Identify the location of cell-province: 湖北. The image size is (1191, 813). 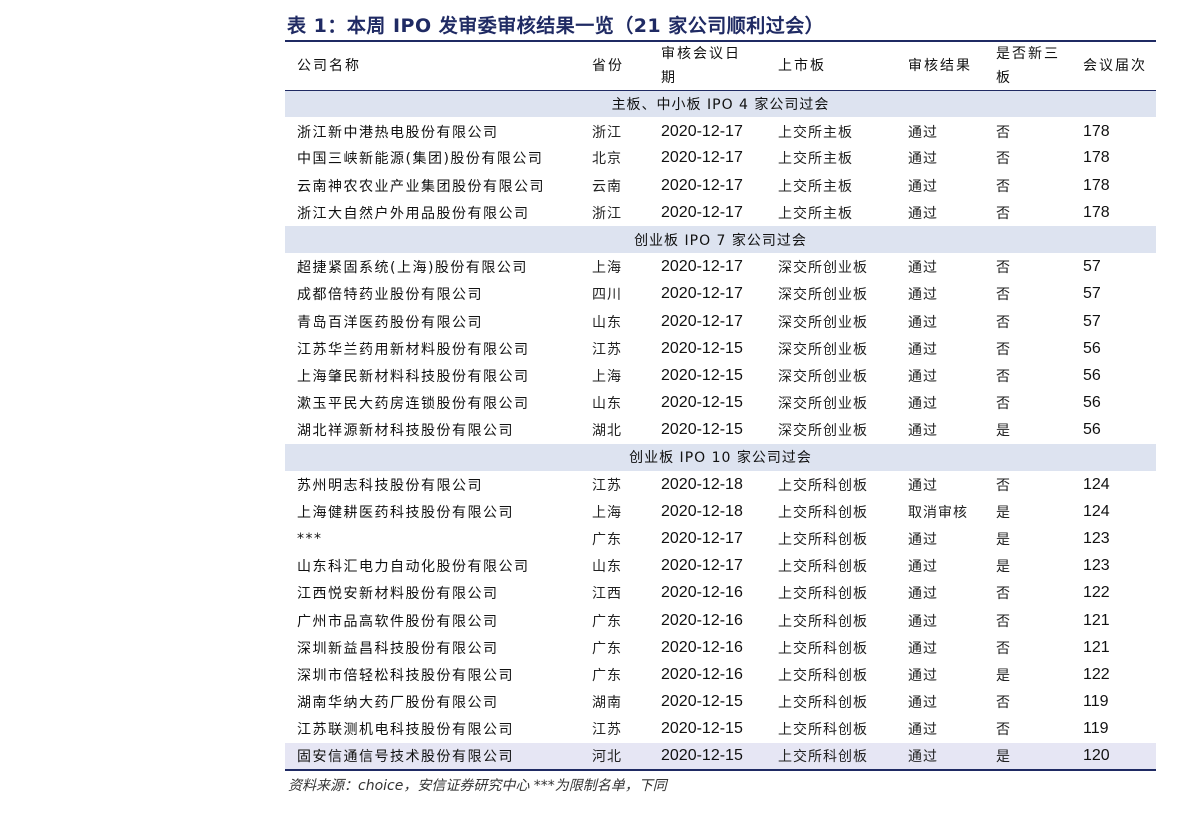
(607, 431).